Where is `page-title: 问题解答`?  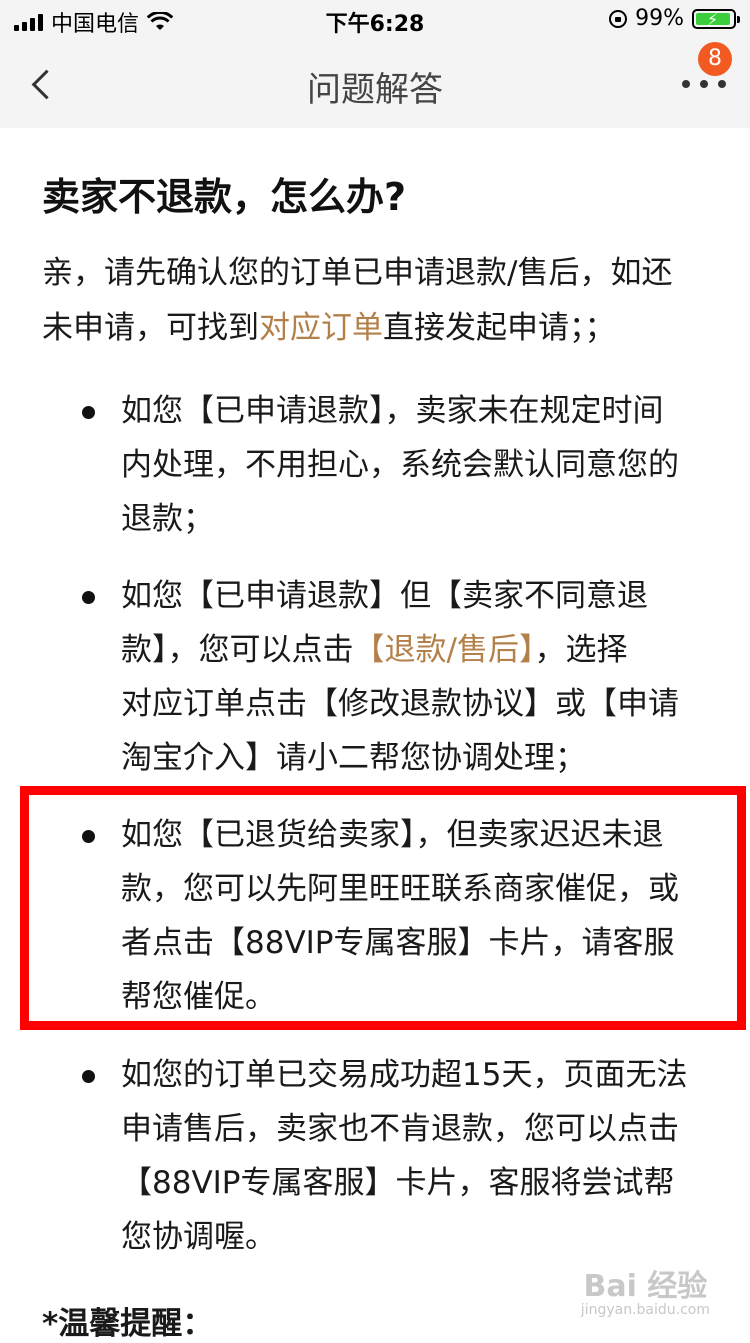 page-title: 问题解答 is located at coordinates (375, 90).